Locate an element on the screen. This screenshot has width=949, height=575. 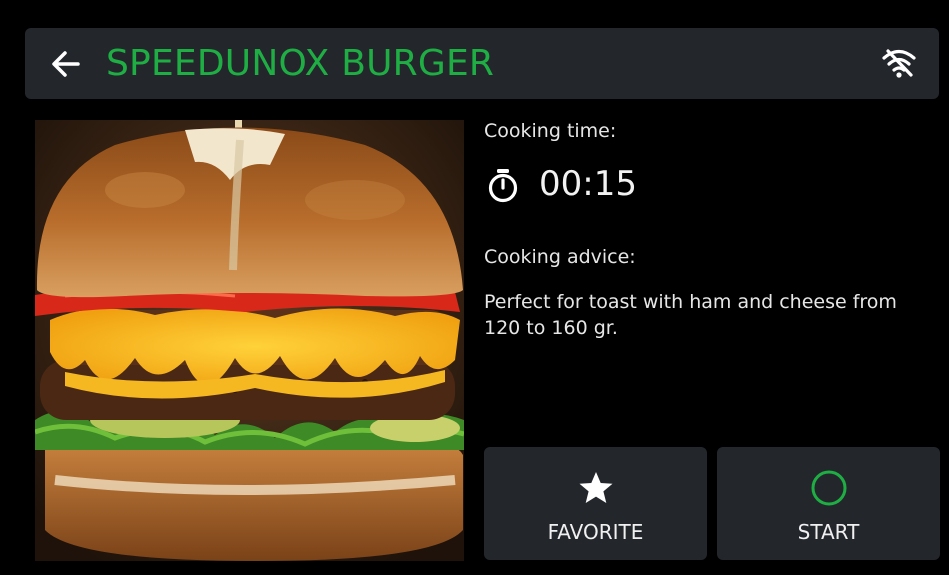
cooking-advice-label: Cooking advice: is located at coordinates (560, 257).